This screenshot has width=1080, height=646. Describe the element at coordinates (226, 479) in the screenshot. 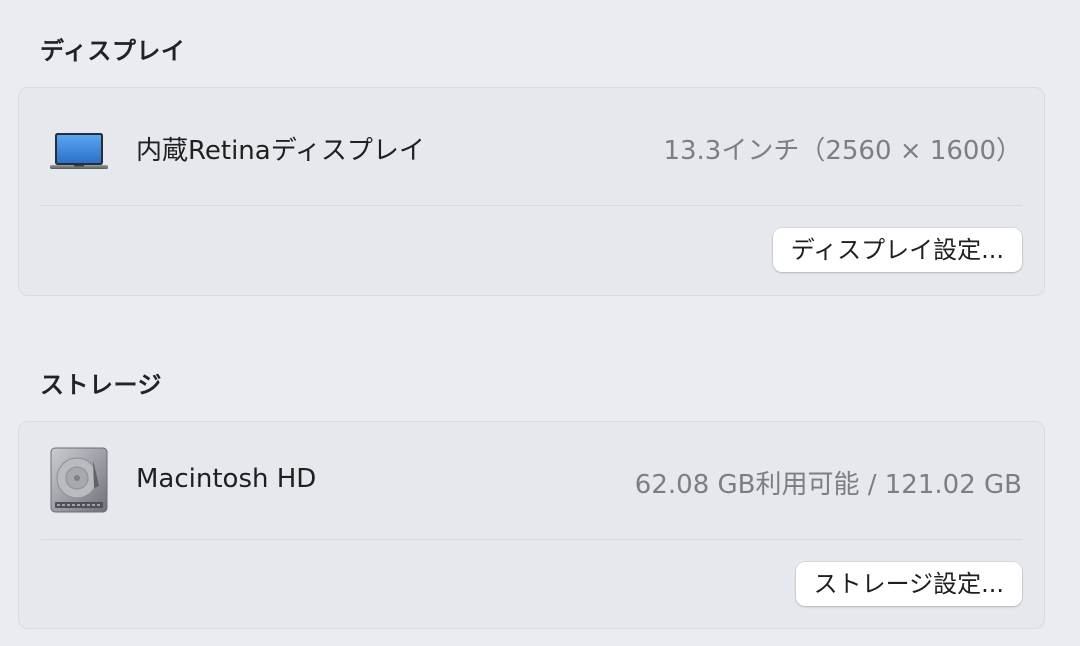

I see `drive-name: Macintosh HD` at that location.